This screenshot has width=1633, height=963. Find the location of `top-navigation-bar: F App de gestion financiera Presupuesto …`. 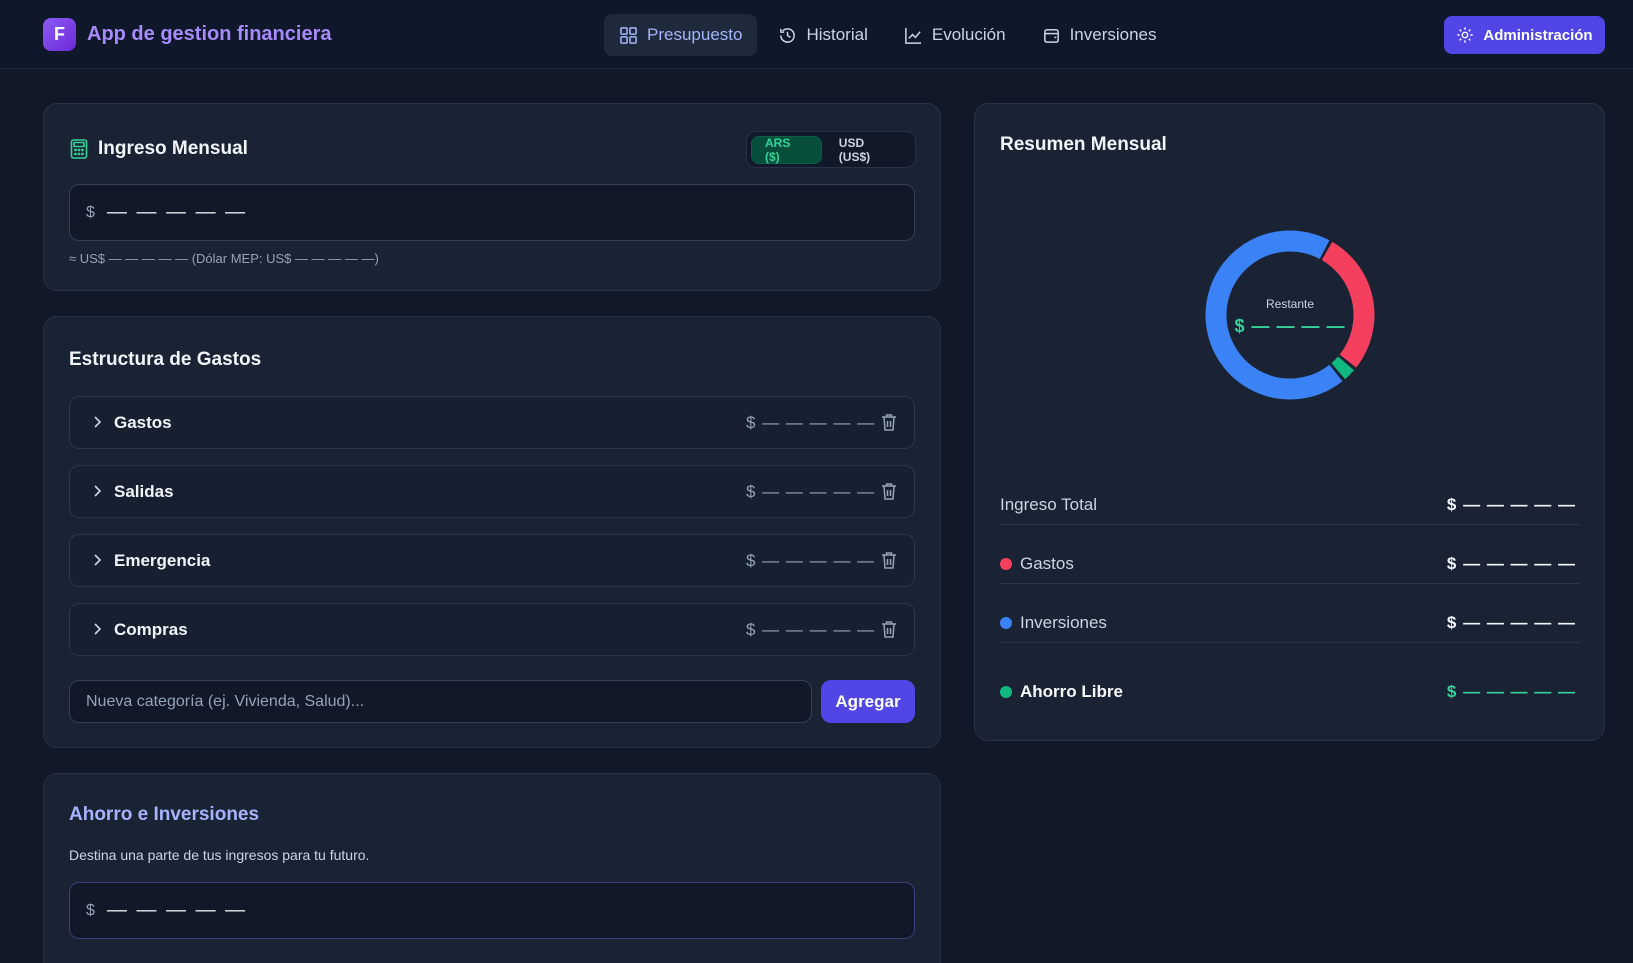

top-navigation-bar: F App de gestion financiera Presupuesto … is located at coordinates (816, 34).